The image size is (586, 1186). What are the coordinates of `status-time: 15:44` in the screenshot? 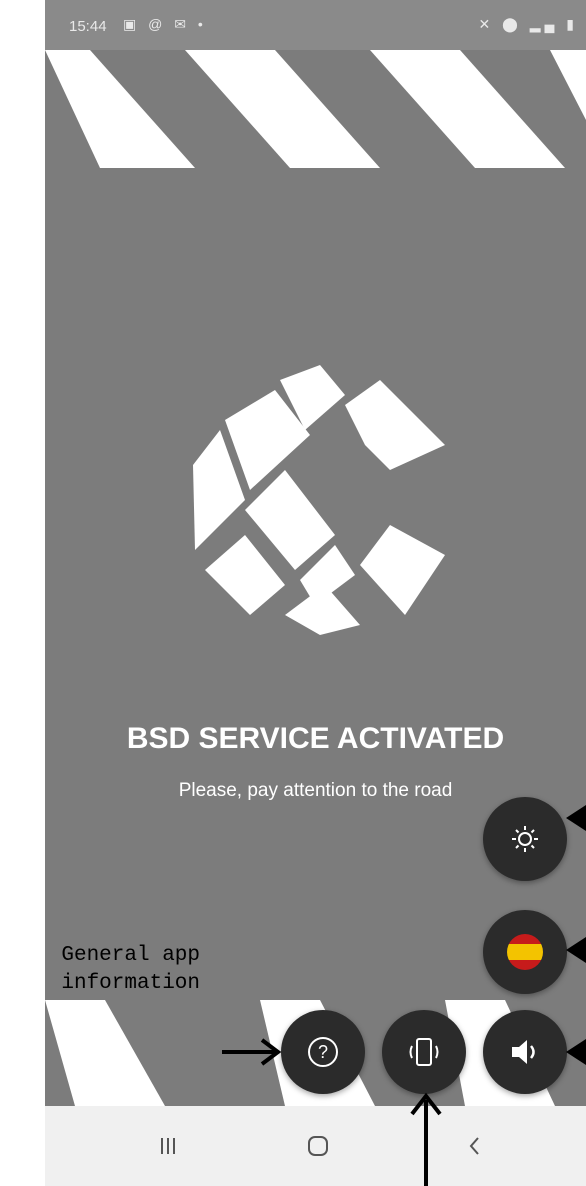 It's located at (88, 26).